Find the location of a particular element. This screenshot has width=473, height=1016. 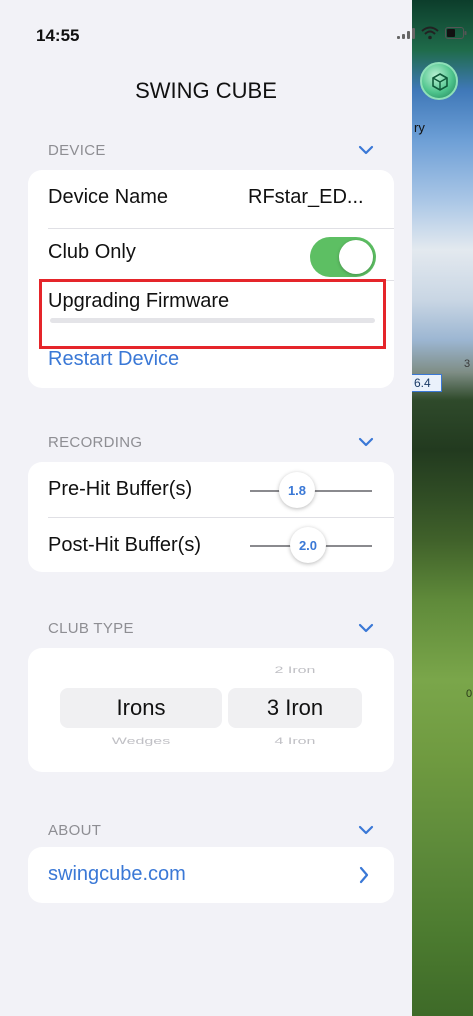

page-title: SWING CUBE is located at coordinates (206, 90).